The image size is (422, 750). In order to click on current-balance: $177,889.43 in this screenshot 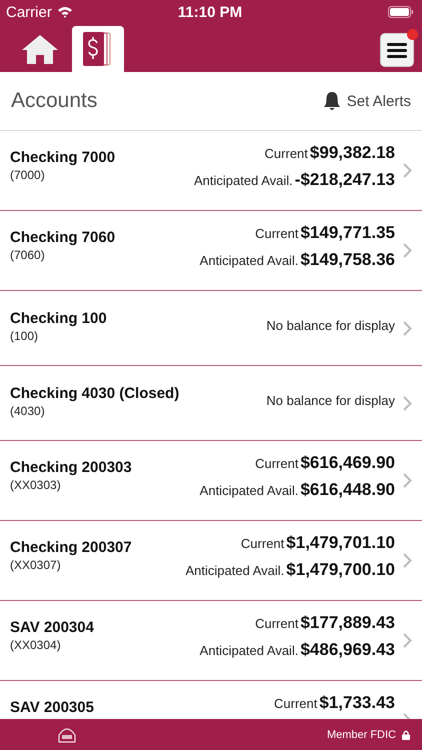, I will do `click(347, 623)`.